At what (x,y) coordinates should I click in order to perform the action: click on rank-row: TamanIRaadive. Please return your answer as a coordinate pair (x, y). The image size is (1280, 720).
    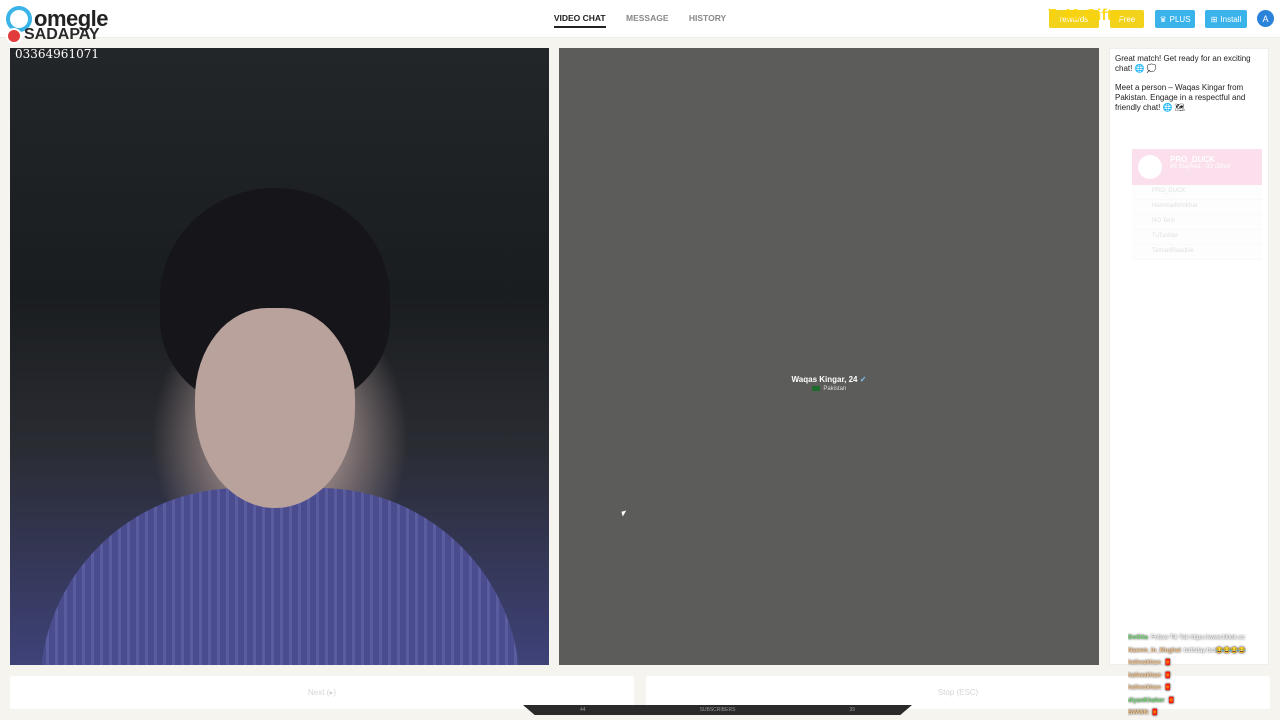
    Looking at the image, I should click on (1197, 252).